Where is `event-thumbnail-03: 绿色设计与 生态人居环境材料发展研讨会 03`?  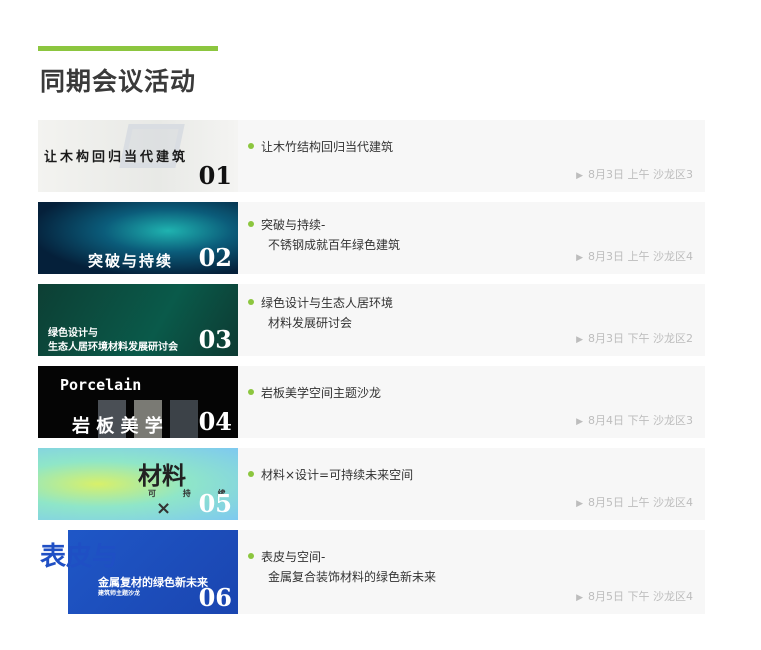 event-thumbnail-03: 绿色设计与 生态人居环境材料发展研讨会 03 is located at coordinates (138, 320).